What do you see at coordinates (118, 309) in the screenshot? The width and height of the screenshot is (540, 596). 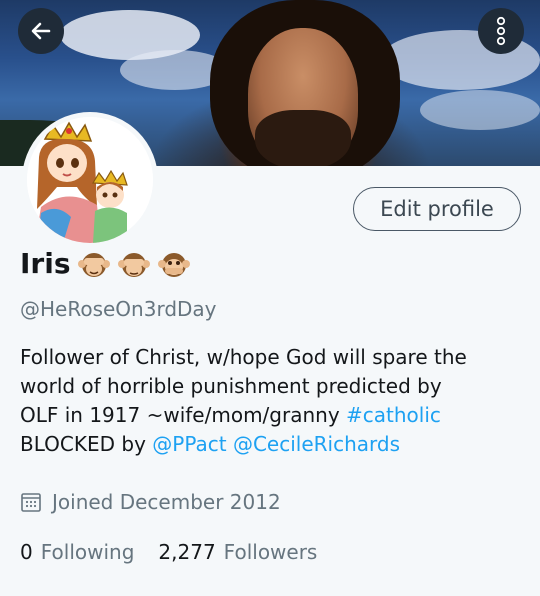 I see `profile-handle: @HeRoseOn3rdDay` at bounding box center [118, 309].